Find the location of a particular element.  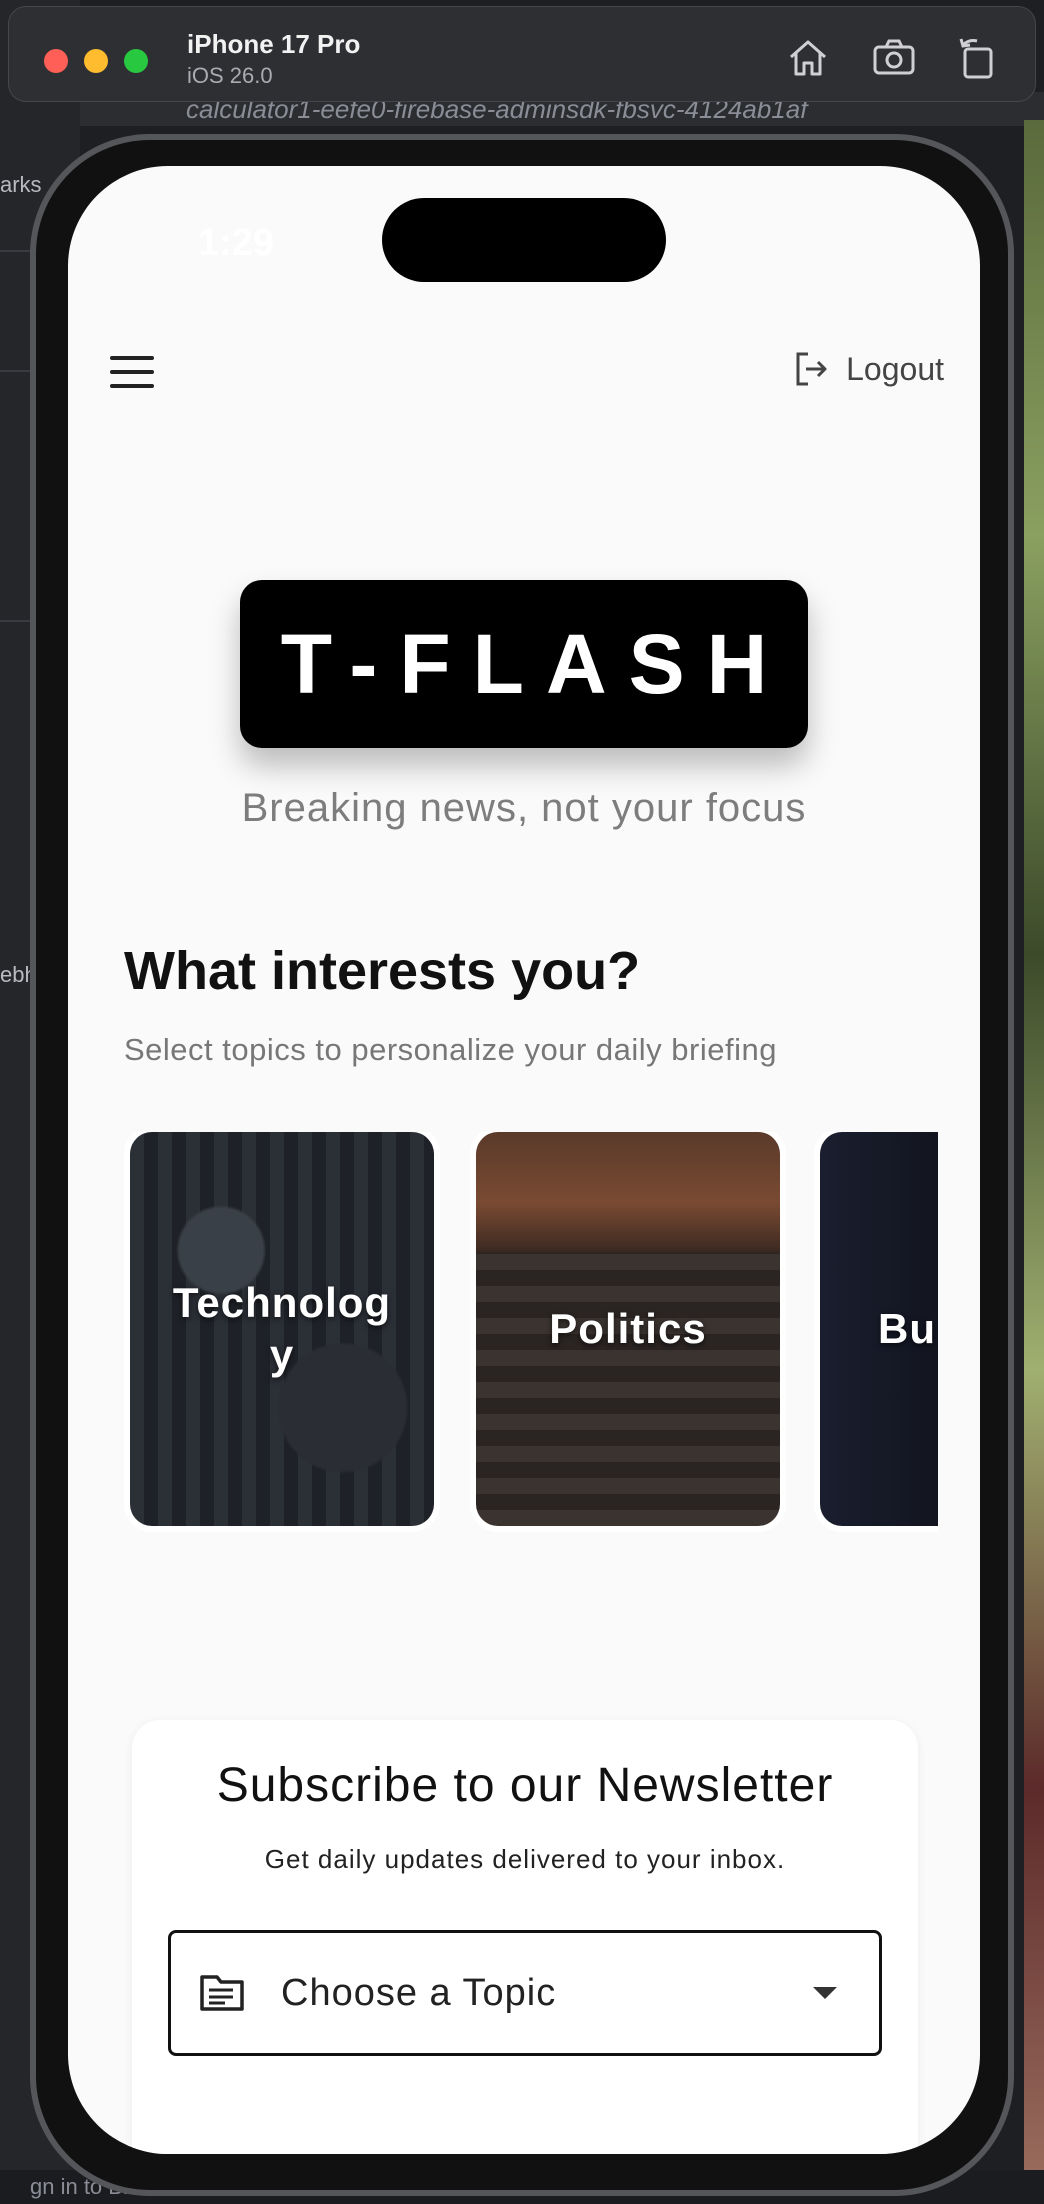

interests-title: What interests you? is located at coordinates (382, 971).